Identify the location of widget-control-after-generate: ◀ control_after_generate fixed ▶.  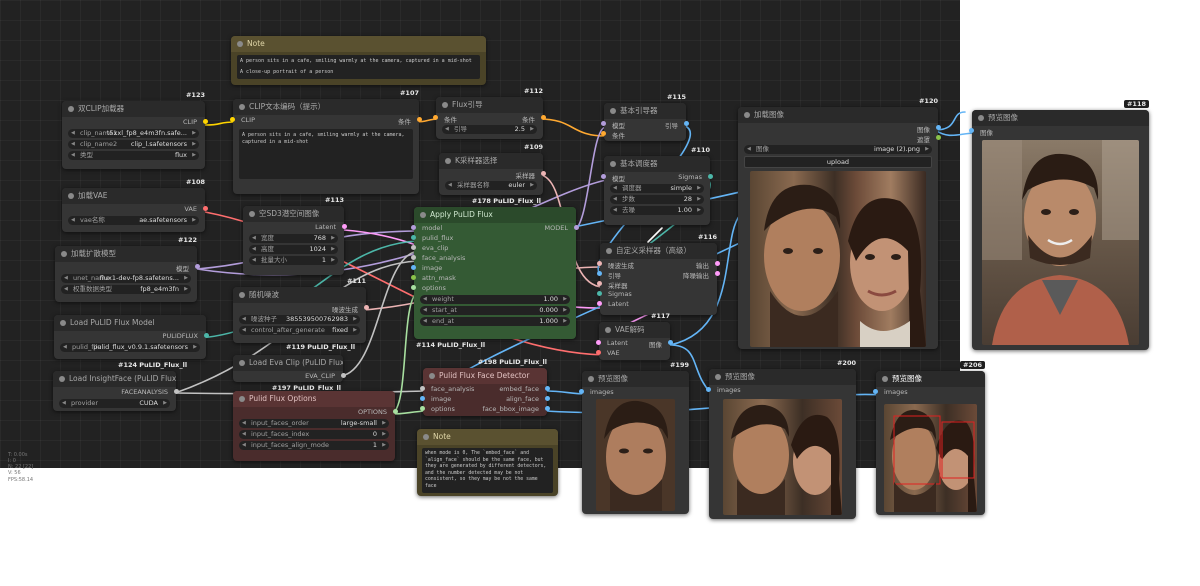
(299, 330).